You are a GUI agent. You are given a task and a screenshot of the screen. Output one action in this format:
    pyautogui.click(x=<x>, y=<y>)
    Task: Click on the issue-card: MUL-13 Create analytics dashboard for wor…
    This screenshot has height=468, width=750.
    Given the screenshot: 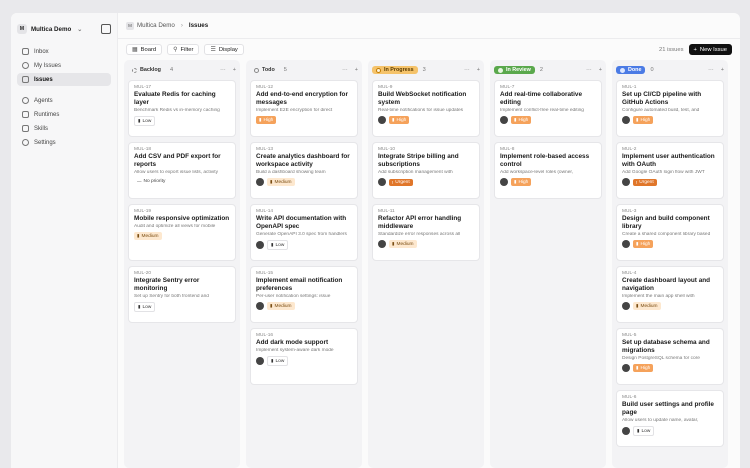 What is the action you would take?
    pyautogui.click(x=304, y=170)
    